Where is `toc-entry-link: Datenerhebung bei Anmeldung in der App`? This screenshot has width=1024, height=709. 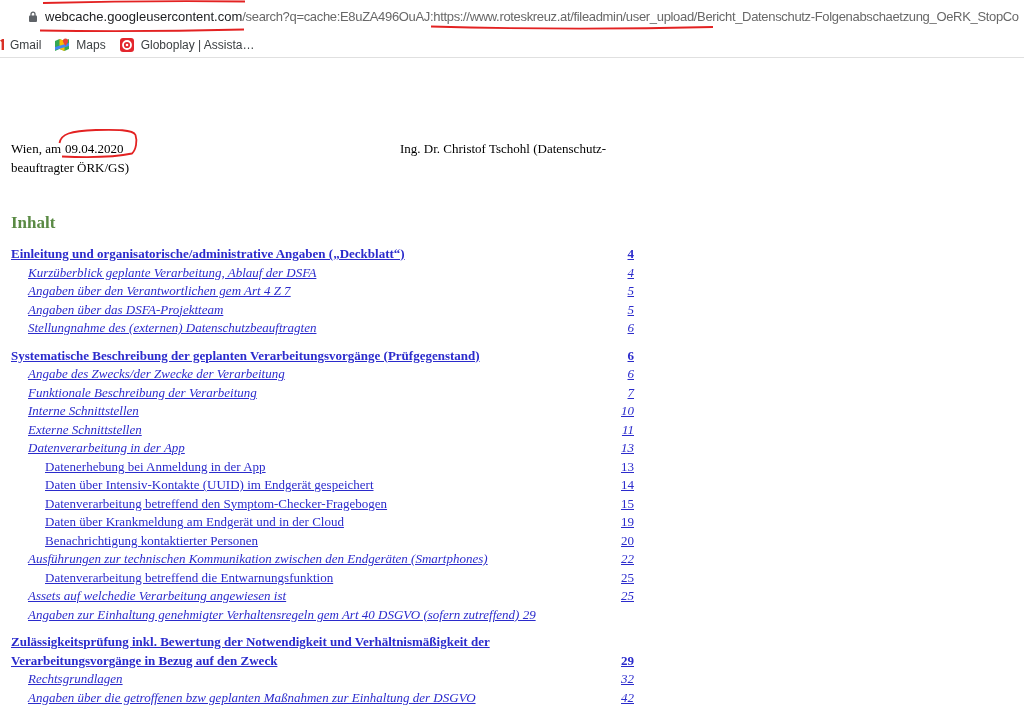 toc-entry-link: Datenerhebung bei Anmeldung in der App is located at coordinates (155, 466).